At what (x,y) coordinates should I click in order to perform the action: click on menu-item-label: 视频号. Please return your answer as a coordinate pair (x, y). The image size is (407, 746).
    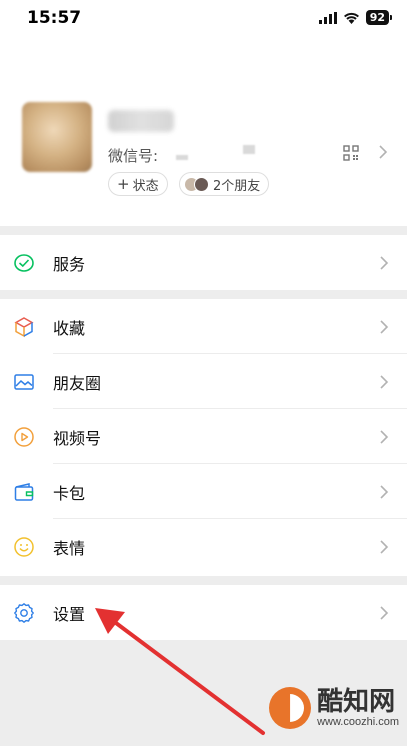
    Looking at the image, I should click on (77, 438).